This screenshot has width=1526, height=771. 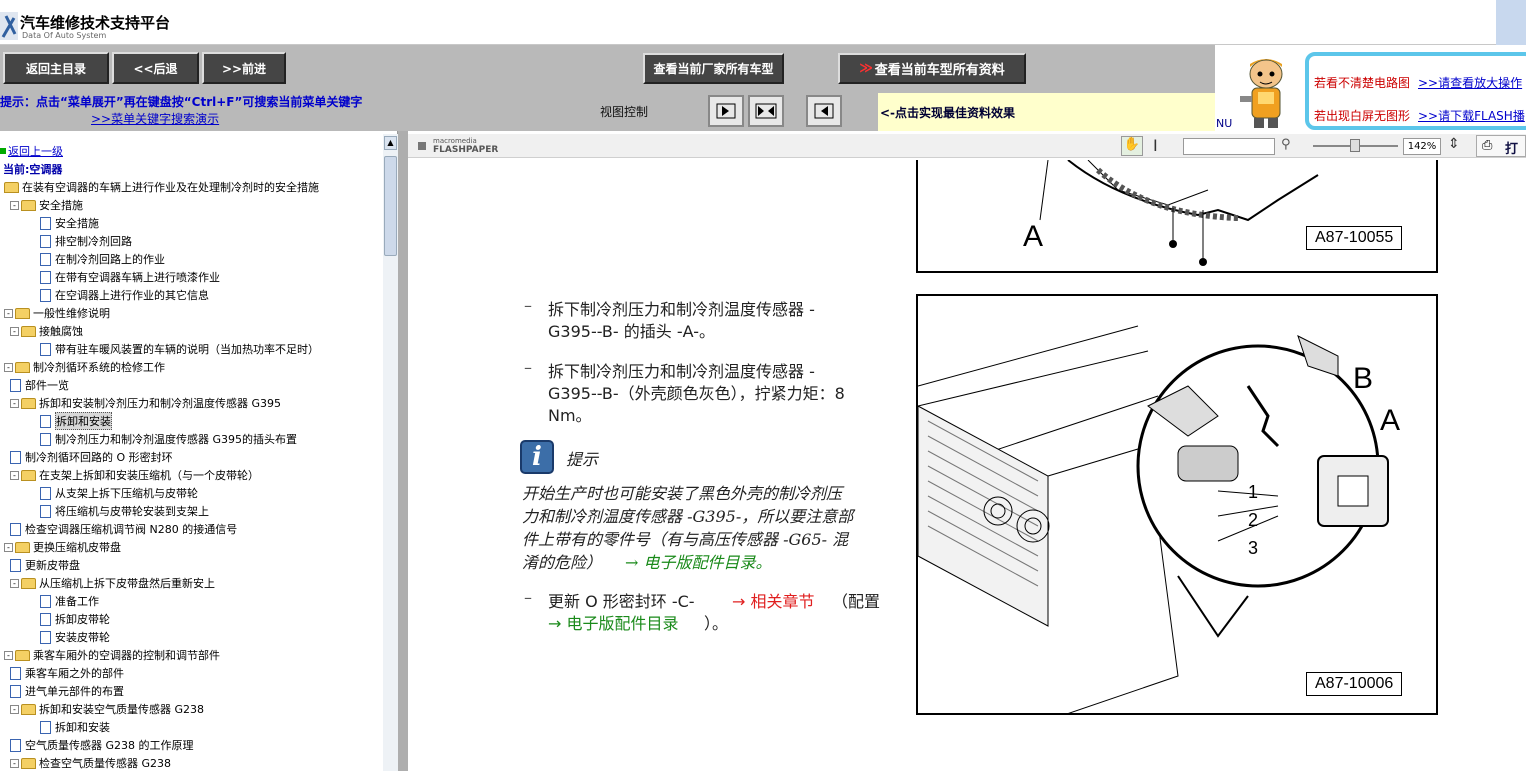 I want to click on tree-item: 准备工作, so click(x=69, y=601).